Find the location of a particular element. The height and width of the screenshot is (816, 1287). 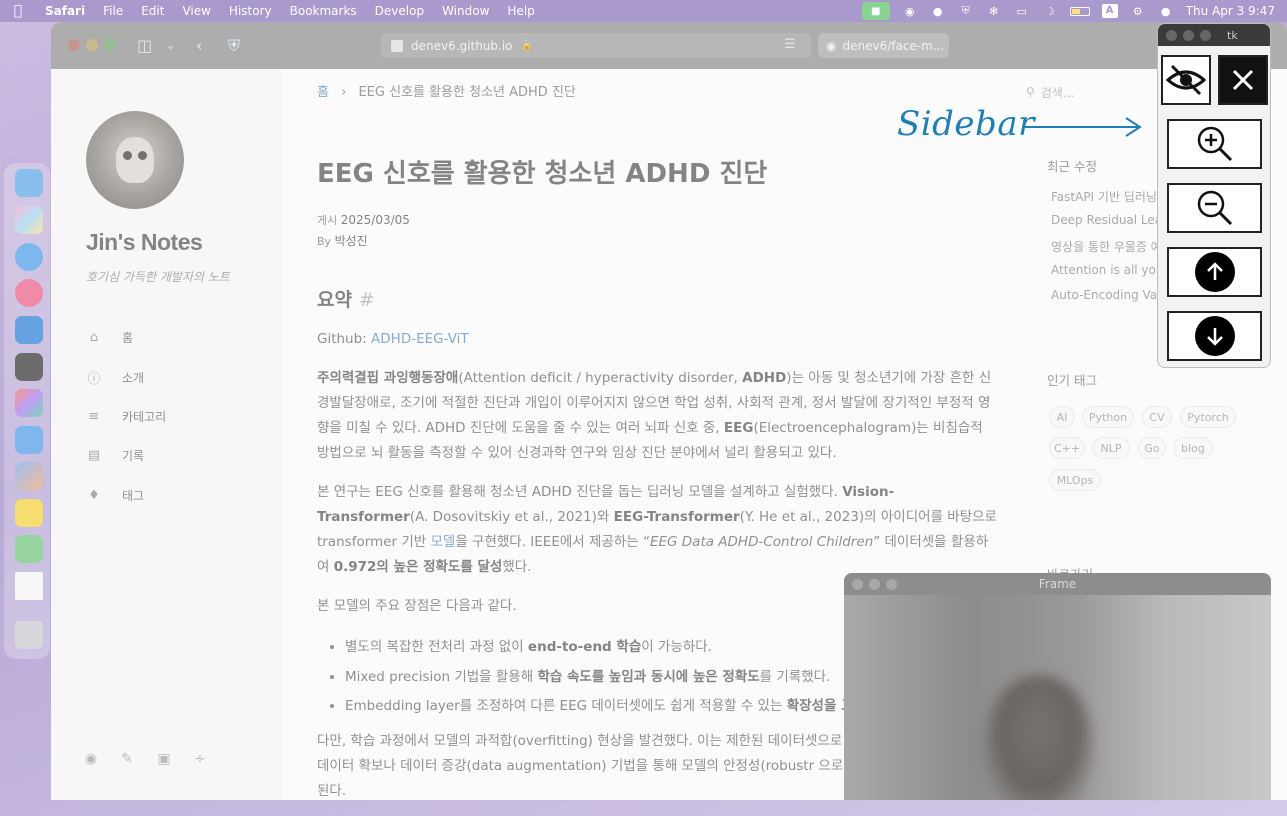

privacy-shield-icon: ⛨ is located at coordinates (234, 46).